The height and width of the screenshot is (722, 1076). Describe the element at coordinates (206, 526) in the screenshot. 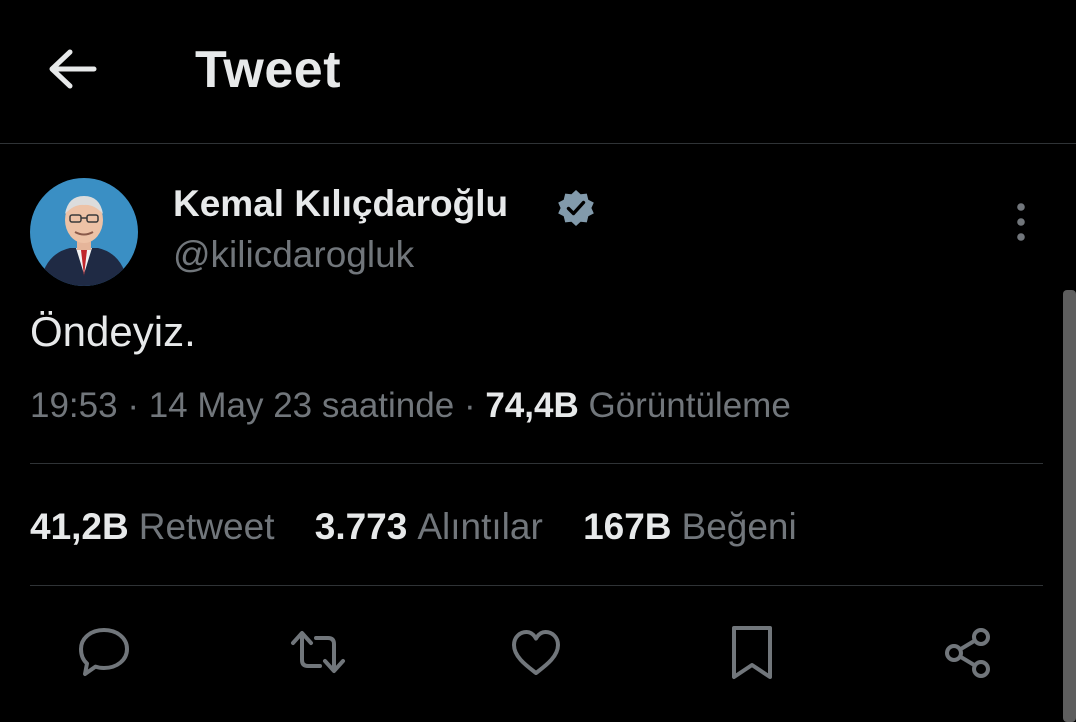

I see `retweets-label: Retweet` at that location.